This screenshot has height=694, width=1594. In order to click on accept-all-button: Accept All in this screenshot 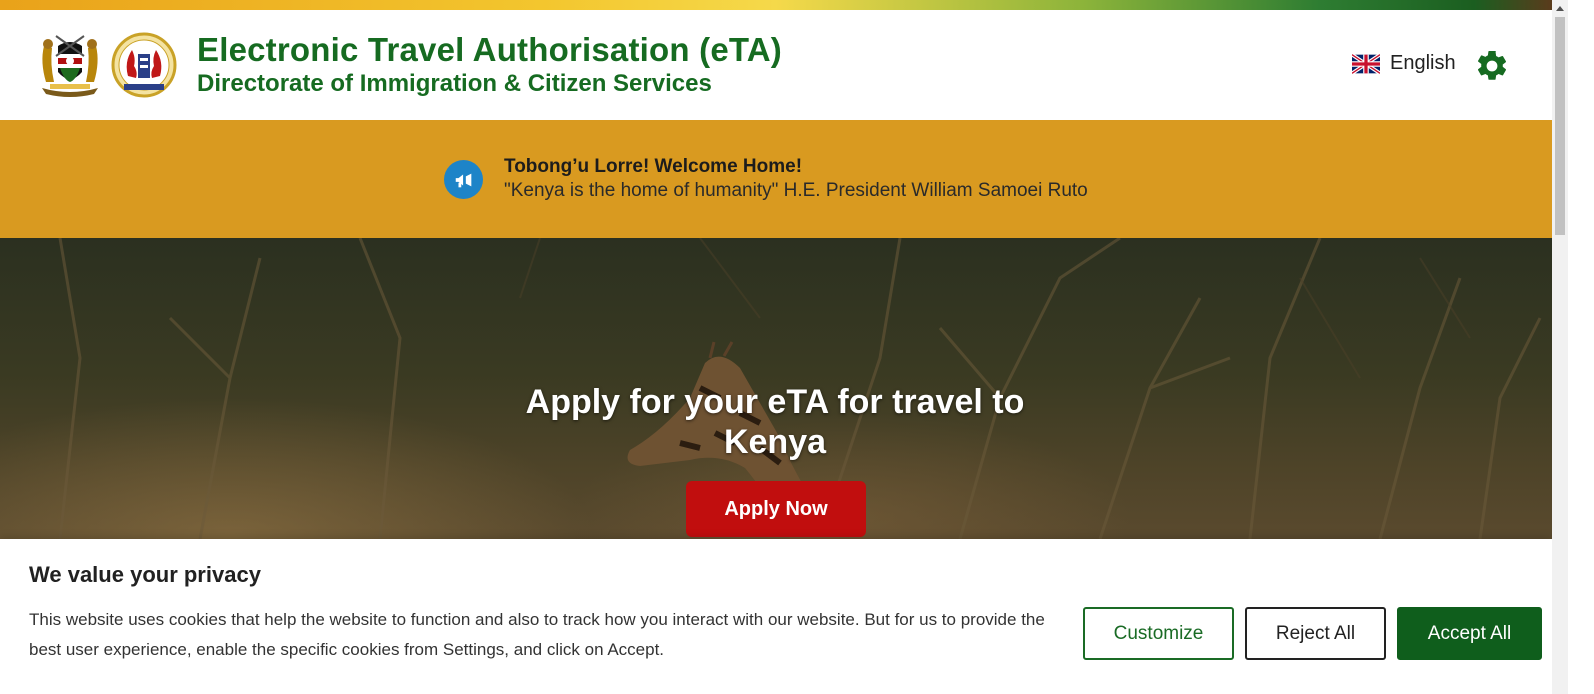, I will do `click(1469, 633)`.